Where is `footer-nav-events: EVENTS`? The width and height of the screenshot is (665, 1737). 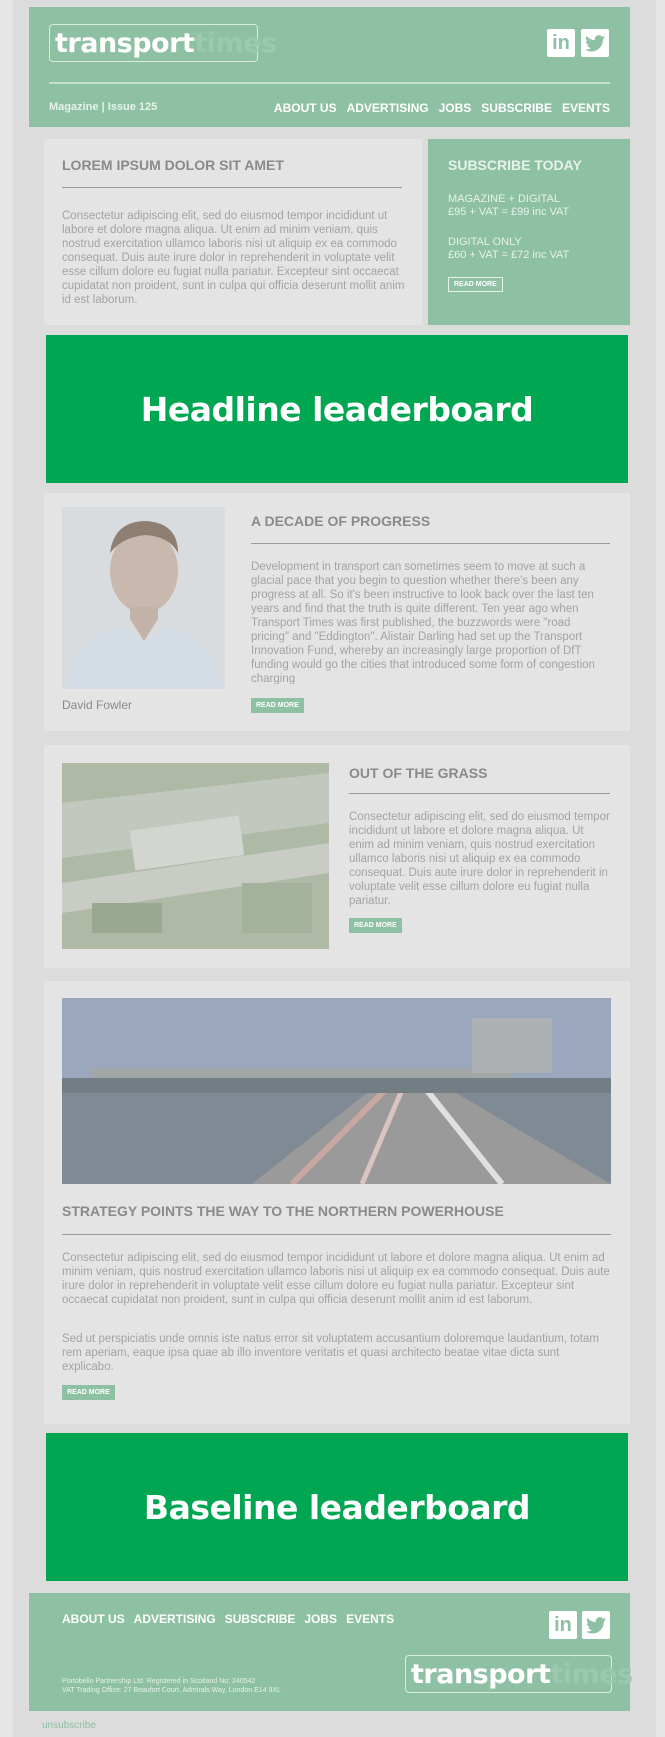
footer-nav-events: EVENTS is located at coordinates (370, 1619).